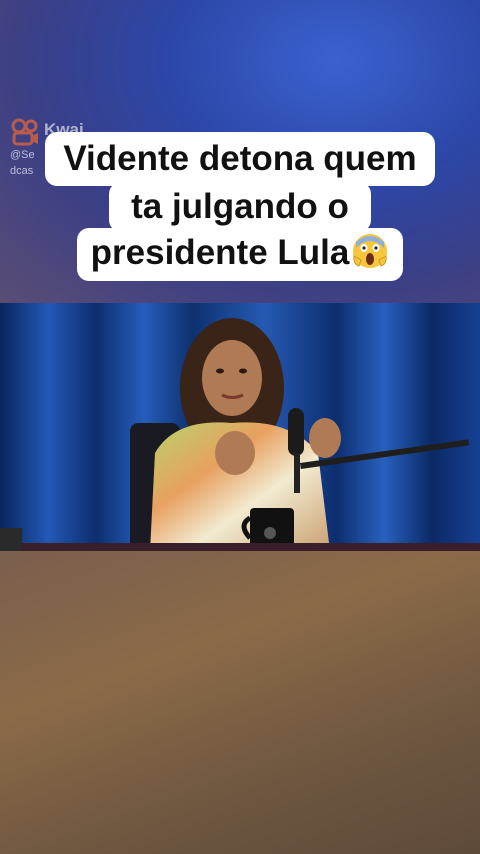 Image resolution: width=480 pixels, height=854 pixels. Describe the element at coordinates (240, 159) in the screenshot. I see `caption-line-1: Vidente detona quem` at that location.